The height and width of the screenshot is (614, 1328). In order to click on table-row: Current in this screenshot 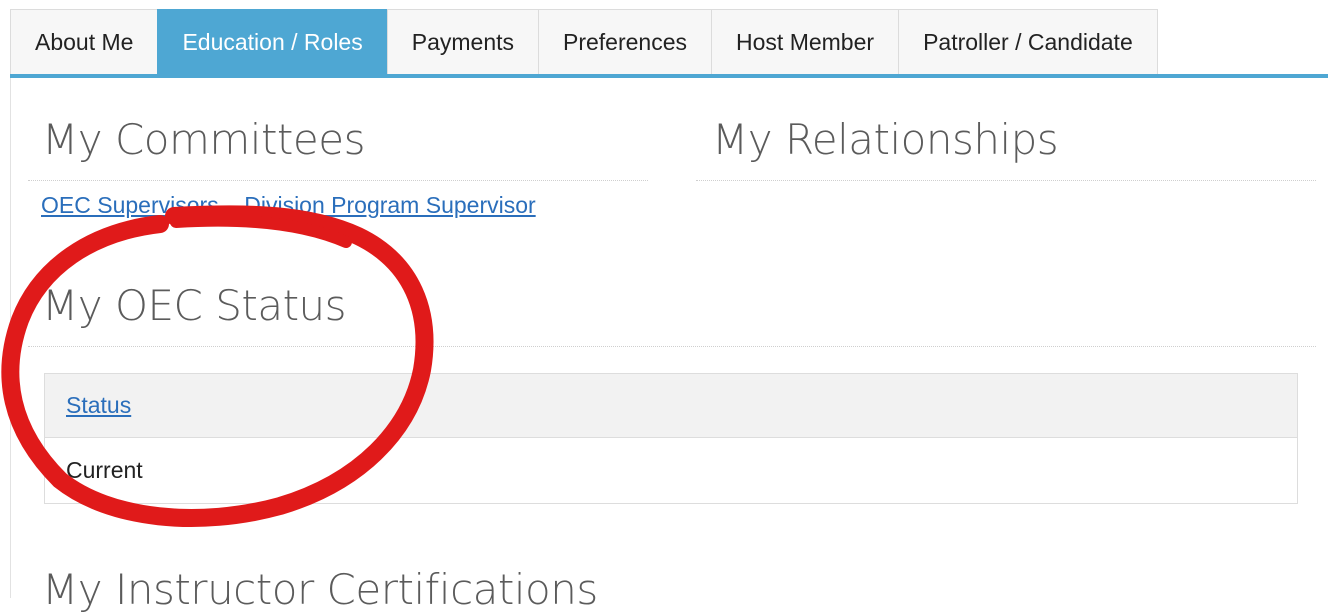, I will do `click(671, 470)`.